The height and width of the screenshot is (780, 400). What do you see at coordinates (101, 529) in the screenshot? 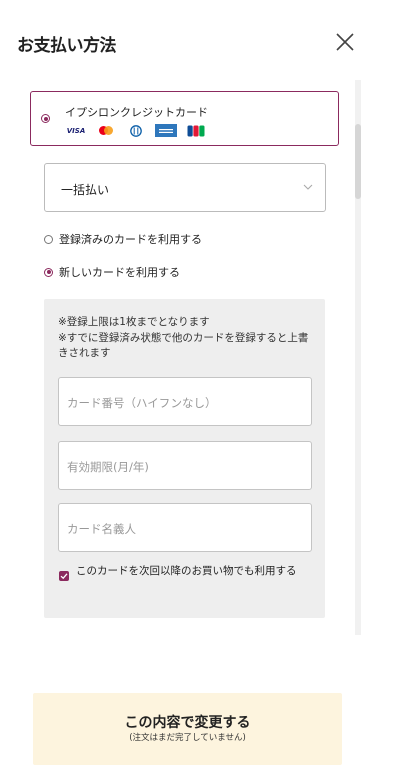
I see `cardholder-name-placeholder: カード名義人` at bounding box center [101, 529].